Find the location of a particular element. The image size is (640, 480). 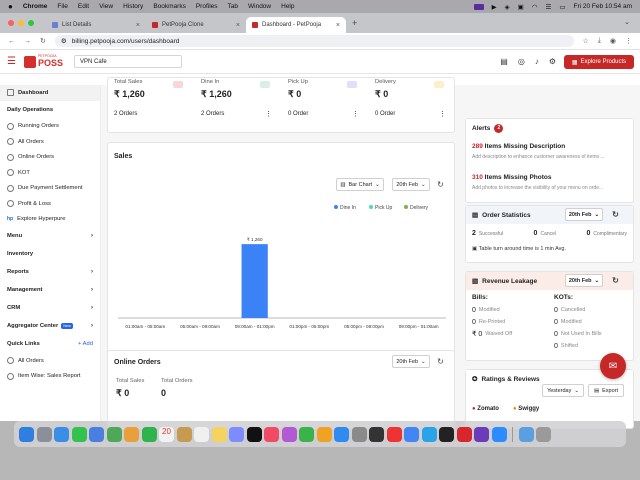

hamburger-icon: ☰ is located at coordinates (11, 61).